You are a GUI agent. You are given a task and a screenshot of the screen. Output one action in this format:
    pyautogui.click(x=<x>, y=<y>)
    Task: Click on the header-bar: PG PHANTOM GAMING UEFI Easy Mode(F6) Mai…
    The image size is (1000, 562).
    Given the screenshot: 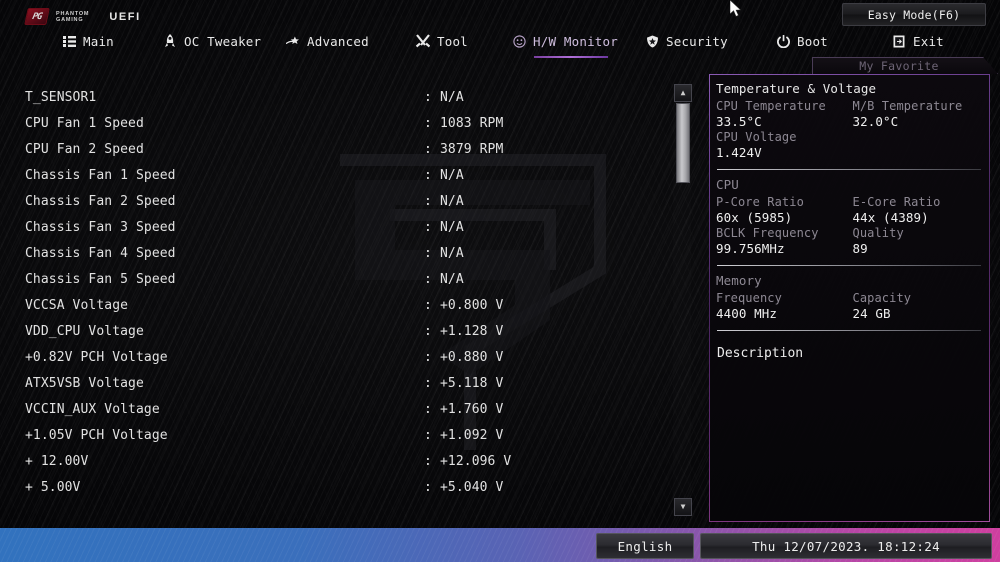 What is the action you would take?
    pyautogui.click(x=500, y=29)
    